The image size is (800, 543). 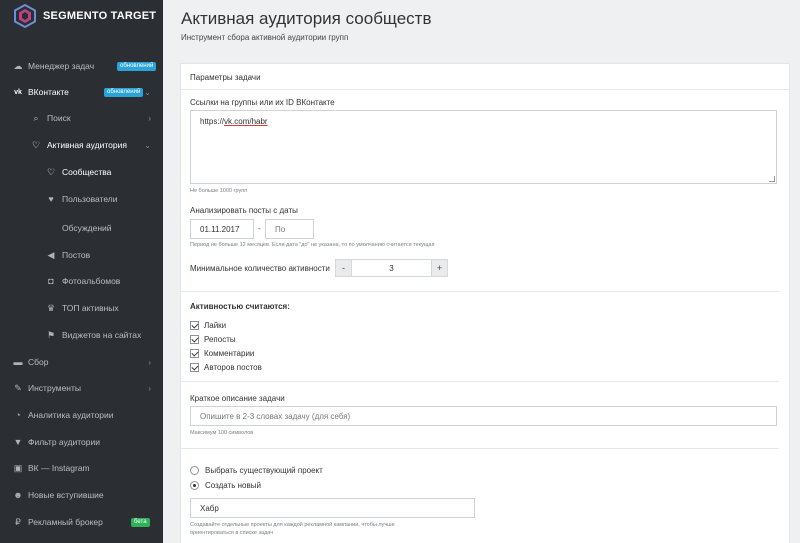 What do you see at coordinates (71, 415) in the screenshot?
I see `sidebar-item-label: Аналитика аудитории` at bounding box center [71, 415].